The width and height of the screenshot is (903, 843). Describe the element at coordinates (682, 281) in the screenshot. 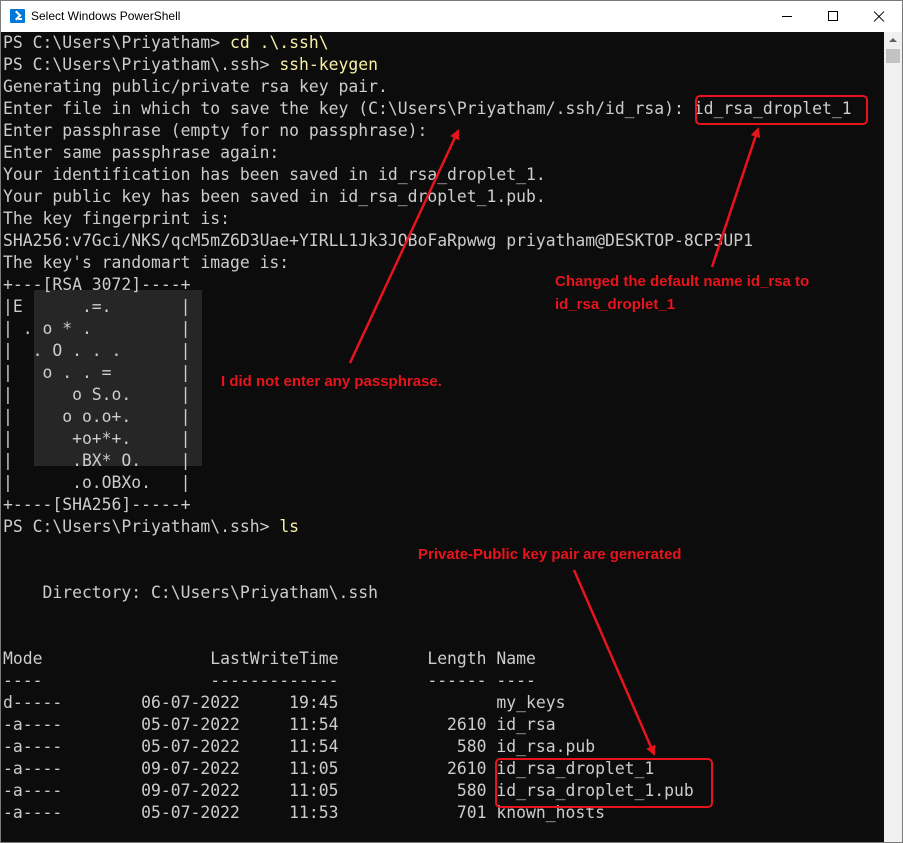

I see `rename-note: Changed the default name id_rsa to` at that location.